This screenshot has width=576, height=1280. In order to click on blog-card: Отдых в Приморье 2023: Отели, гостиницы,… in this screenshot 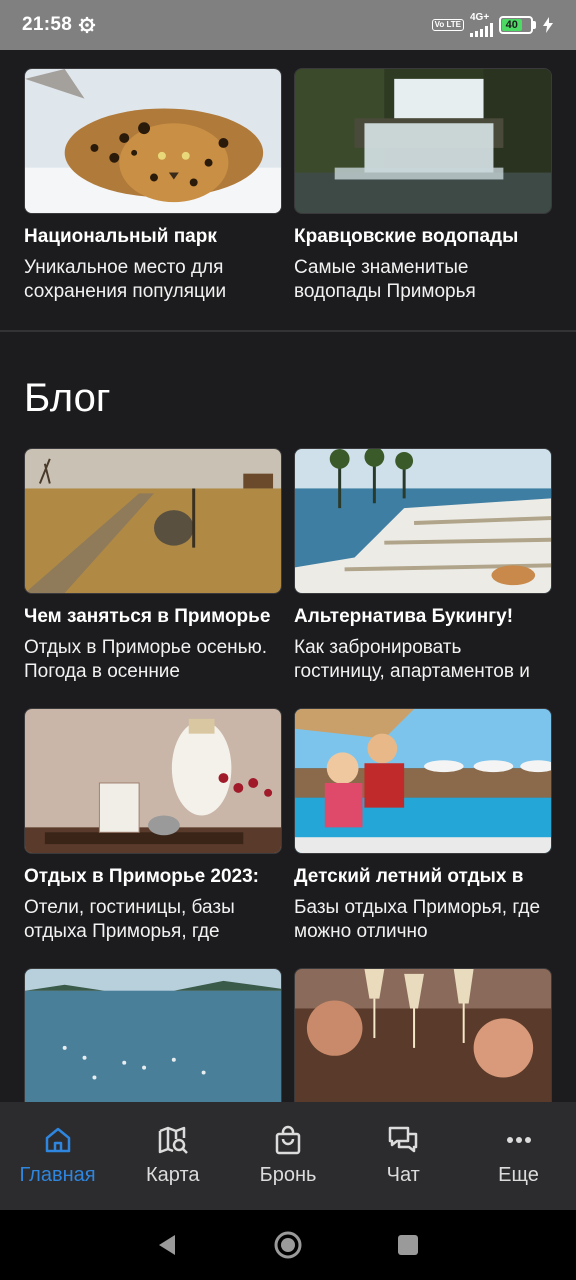, I will do `click(153, 826)`.